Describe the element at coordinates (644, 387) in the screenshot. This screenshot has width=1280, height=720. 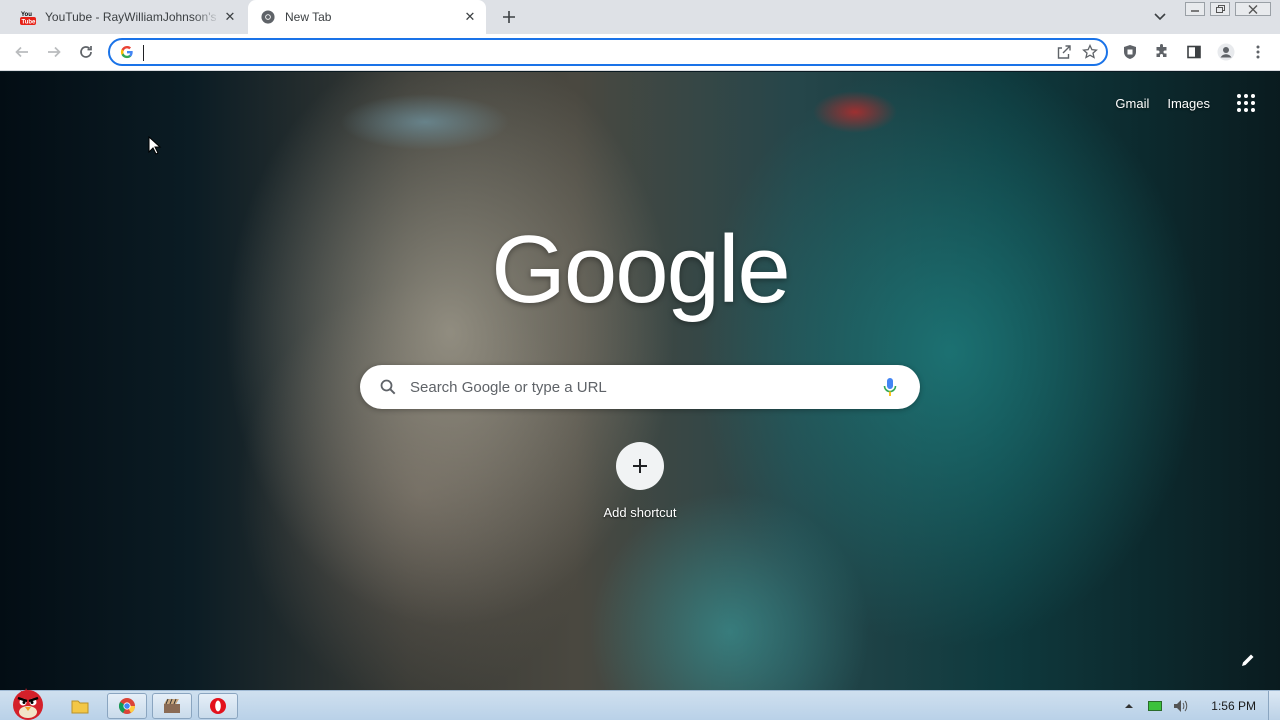
I see `search-input` at that location.